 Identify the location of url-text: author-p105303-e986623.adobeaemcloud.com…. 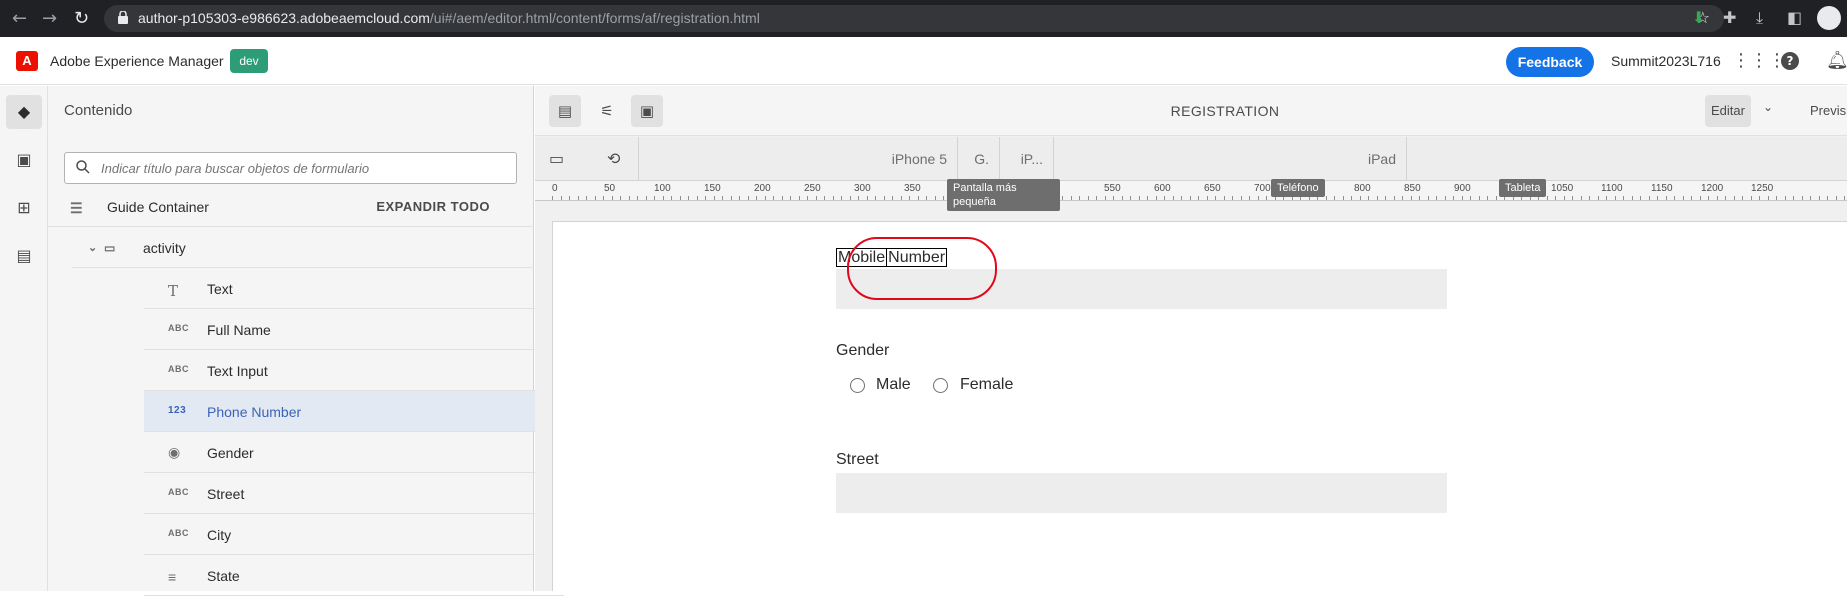
(449, 18).